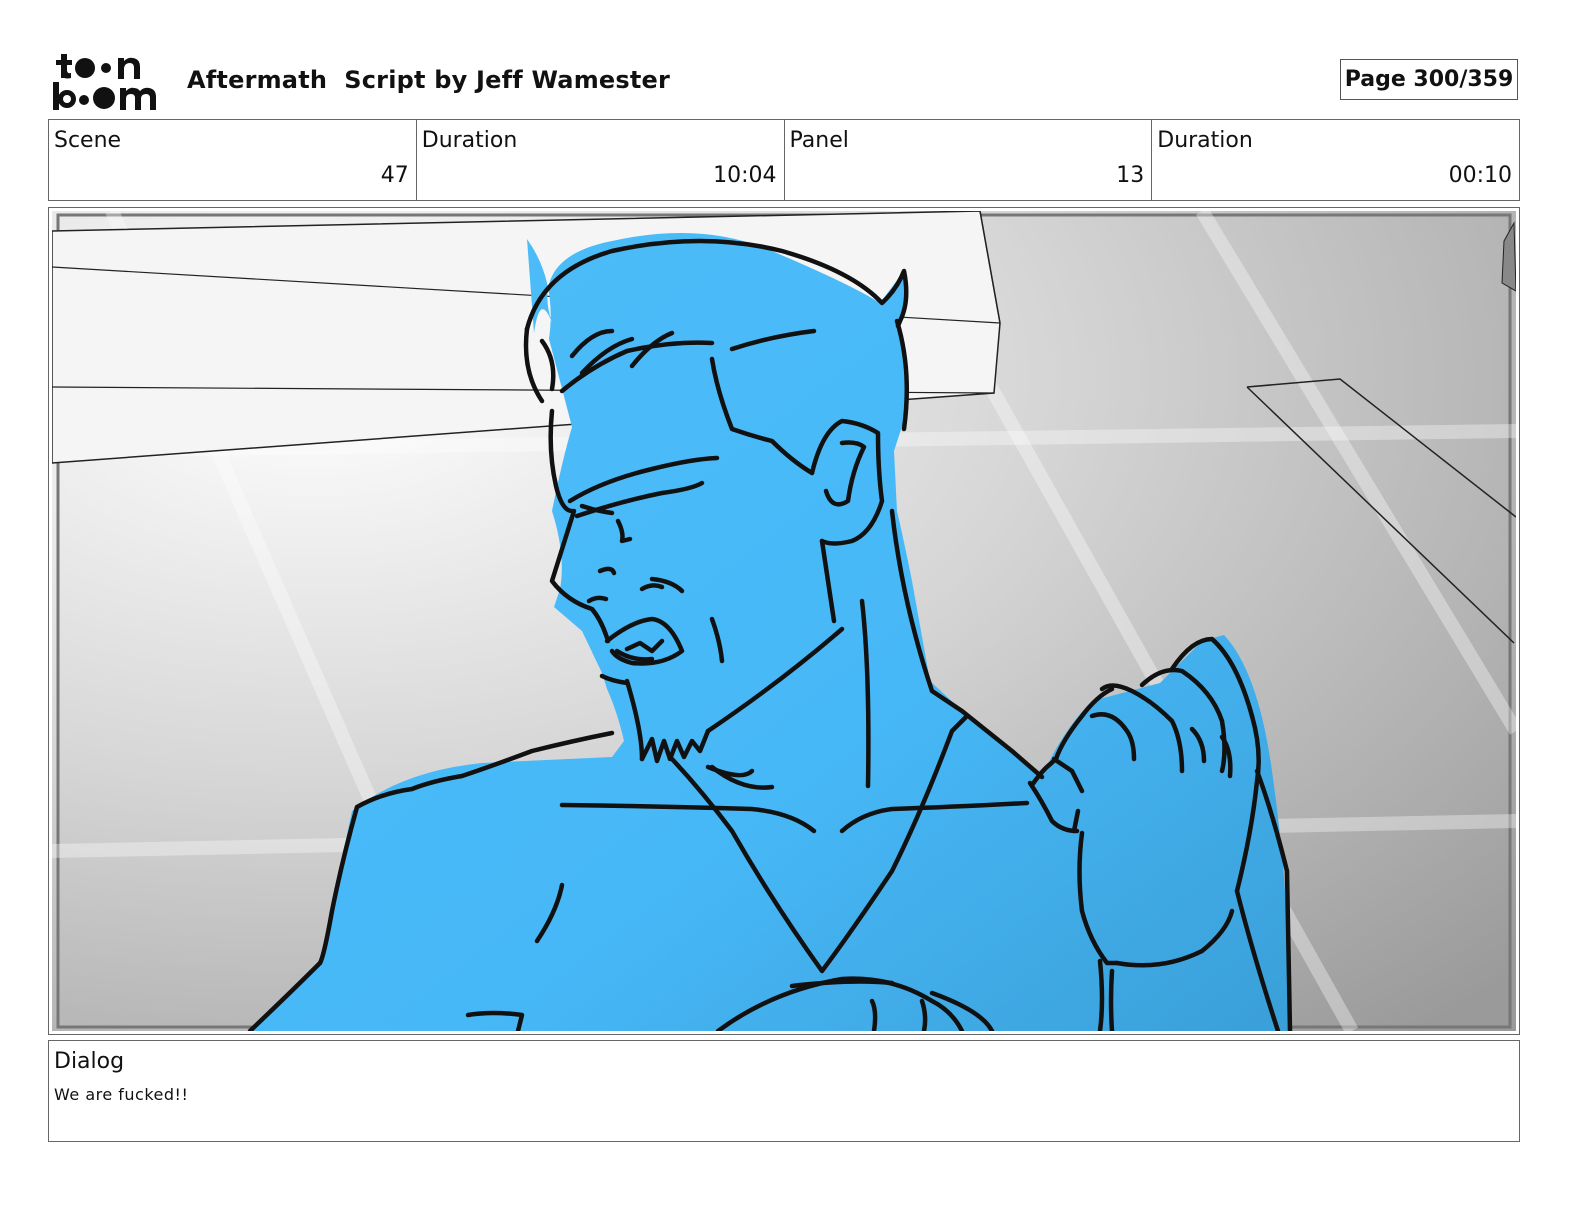  What do you see at coordinates (394, 175) in the screenshot?
I see `scene-value: 47` at bounding box center [394, 175].